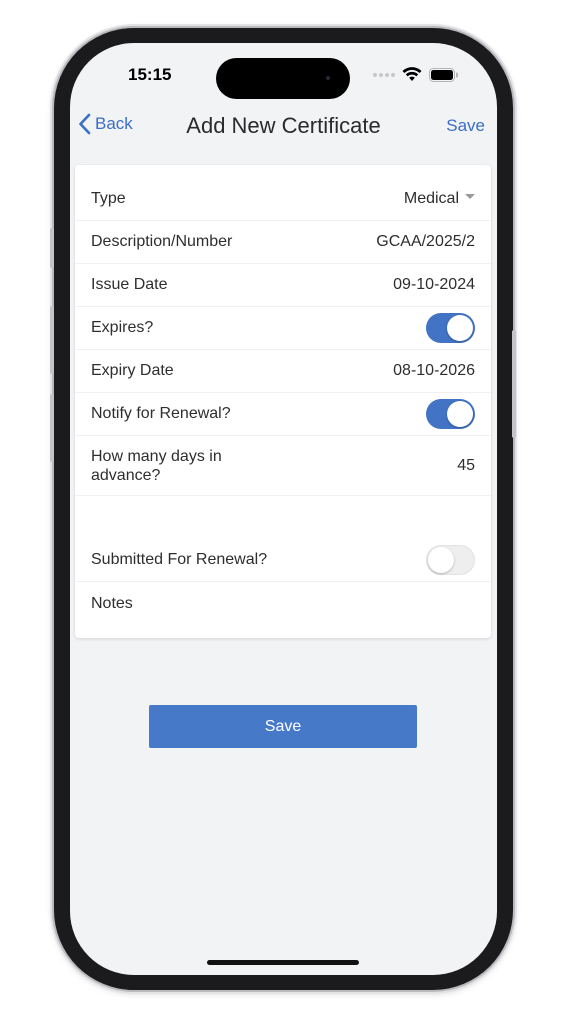  Describe the element at coordinates (283, 285) in the screenshot. I see `issue-date-row: Issue Date 09-10-2024` at that location.